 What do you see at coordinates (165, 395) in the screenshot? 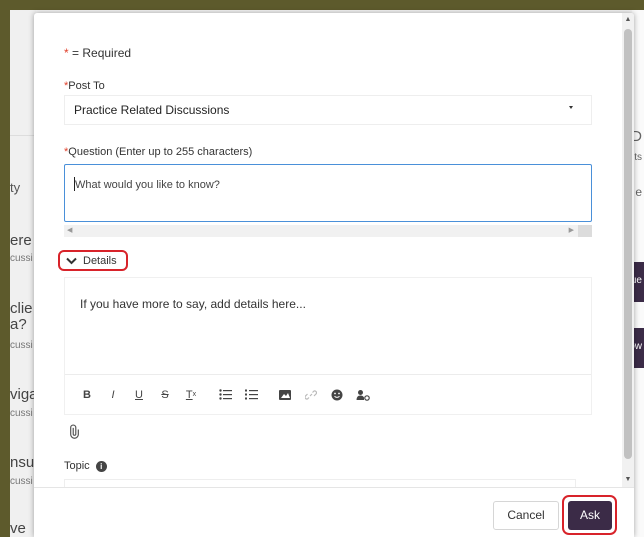
I see `strikethrough-button: S` at bounding box center [165, 395].